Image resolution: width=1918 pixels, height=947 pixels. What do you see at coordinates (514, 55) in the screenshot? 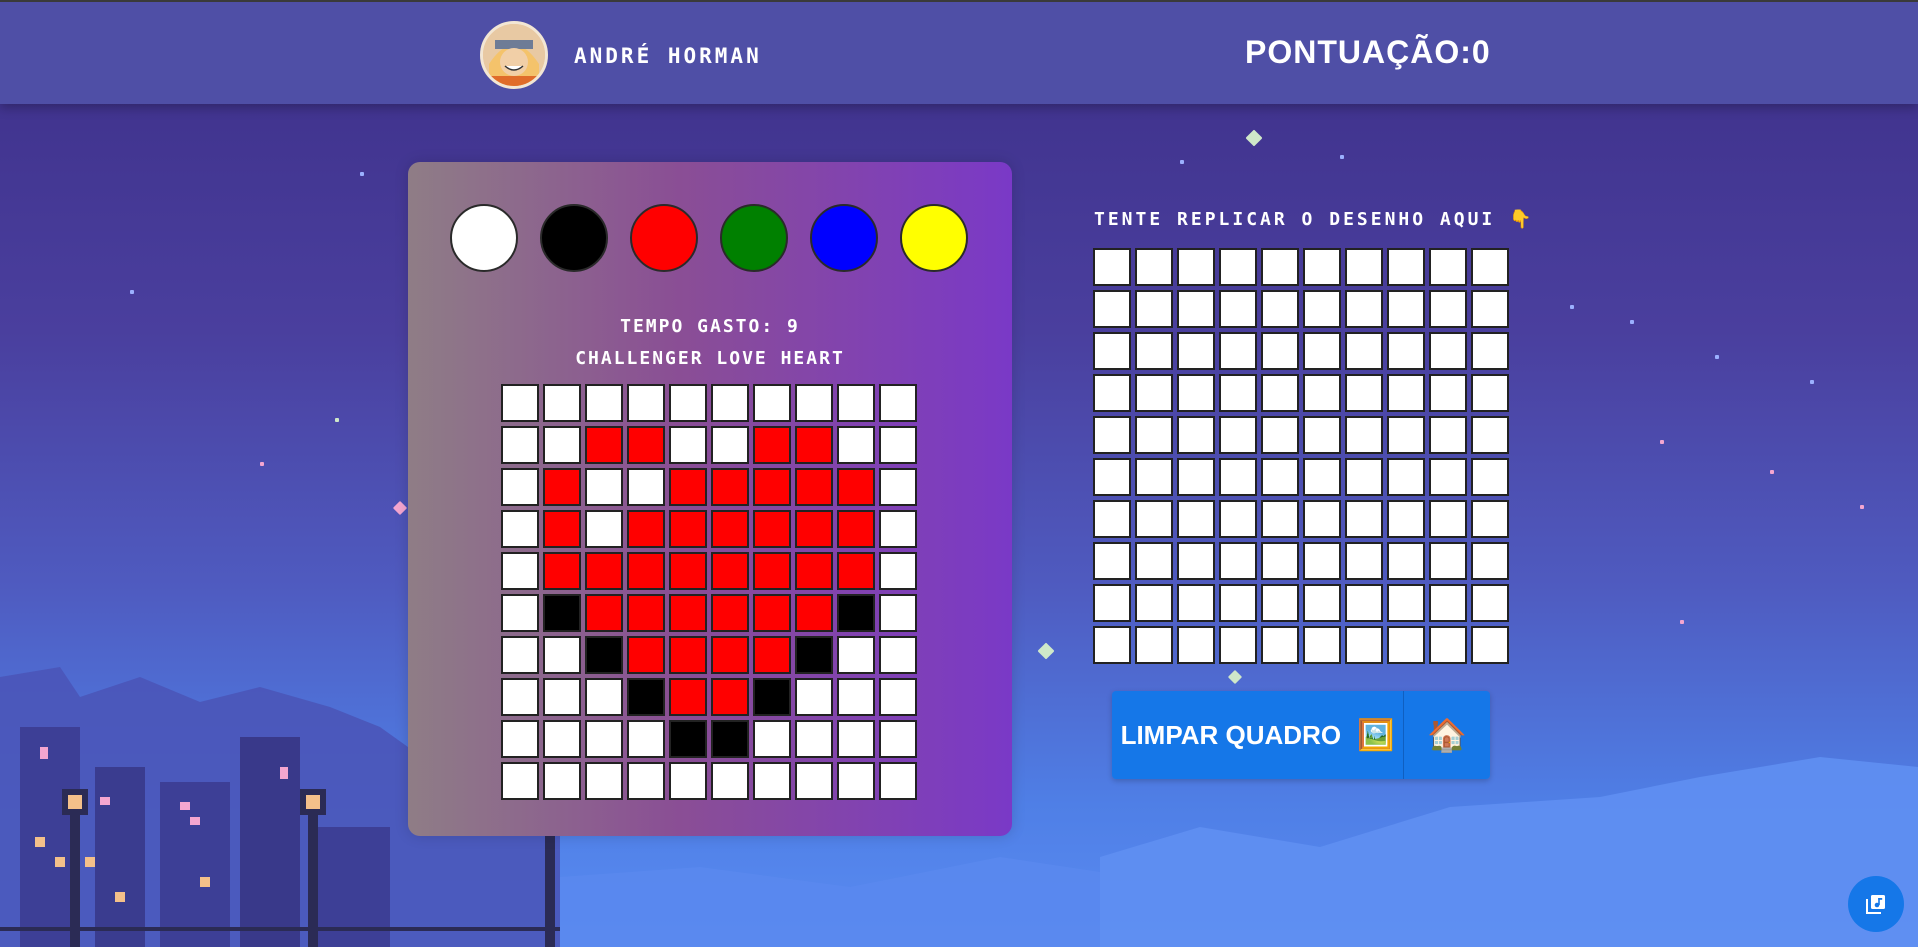
I see `avatar` at bounding box center [514, 55].